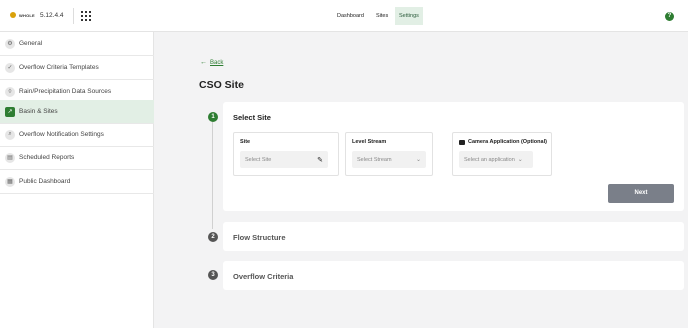 The image size is (688, 328). What do you see at coordinates (10, 181) in the screenshot?
I see `dashboard-icon: ▦` at bounding box center [10, 181].